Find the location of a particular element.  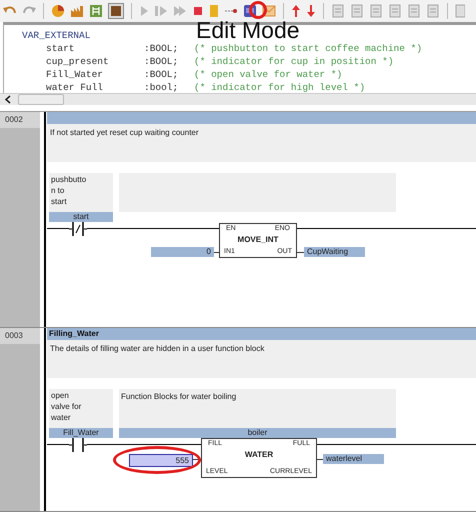

horizontal-scrollbar is located at coordinates (238, 99).